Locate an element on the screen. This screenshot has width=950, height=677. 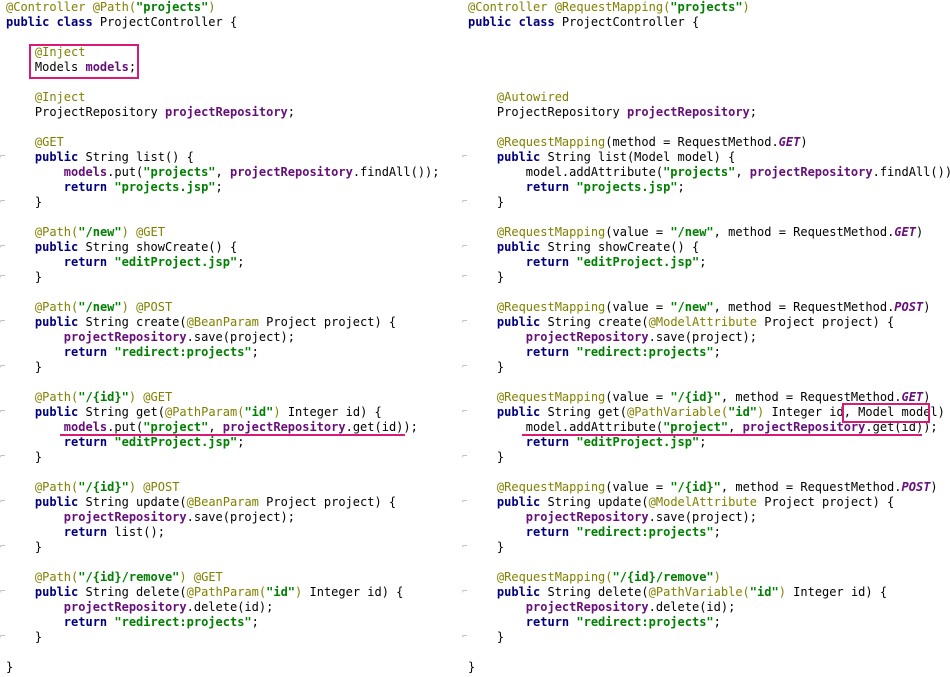
code-token: @Controller @Path( is located at coordinates (71, 7).